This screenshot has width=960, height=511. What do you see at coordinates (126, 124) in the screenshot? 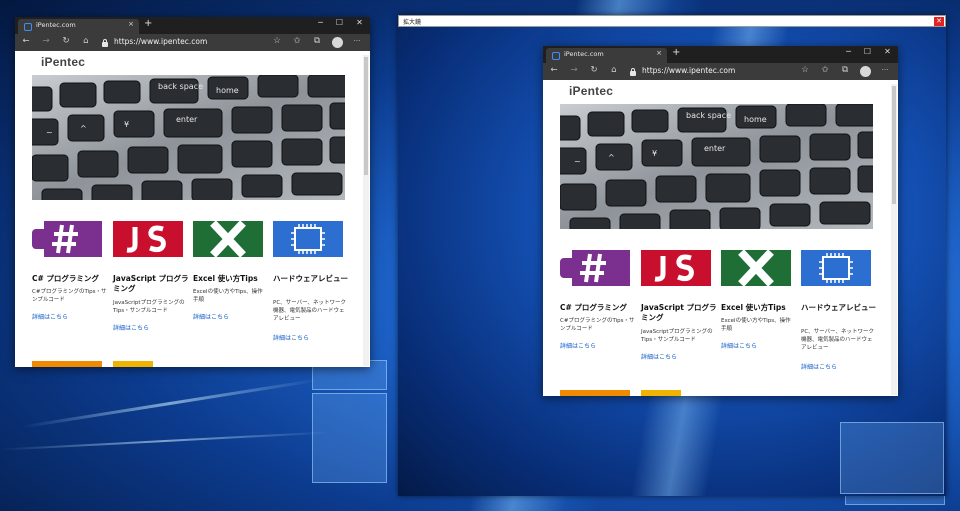
I see `key-label-yen: ¥` at bounding box center [126, 124].